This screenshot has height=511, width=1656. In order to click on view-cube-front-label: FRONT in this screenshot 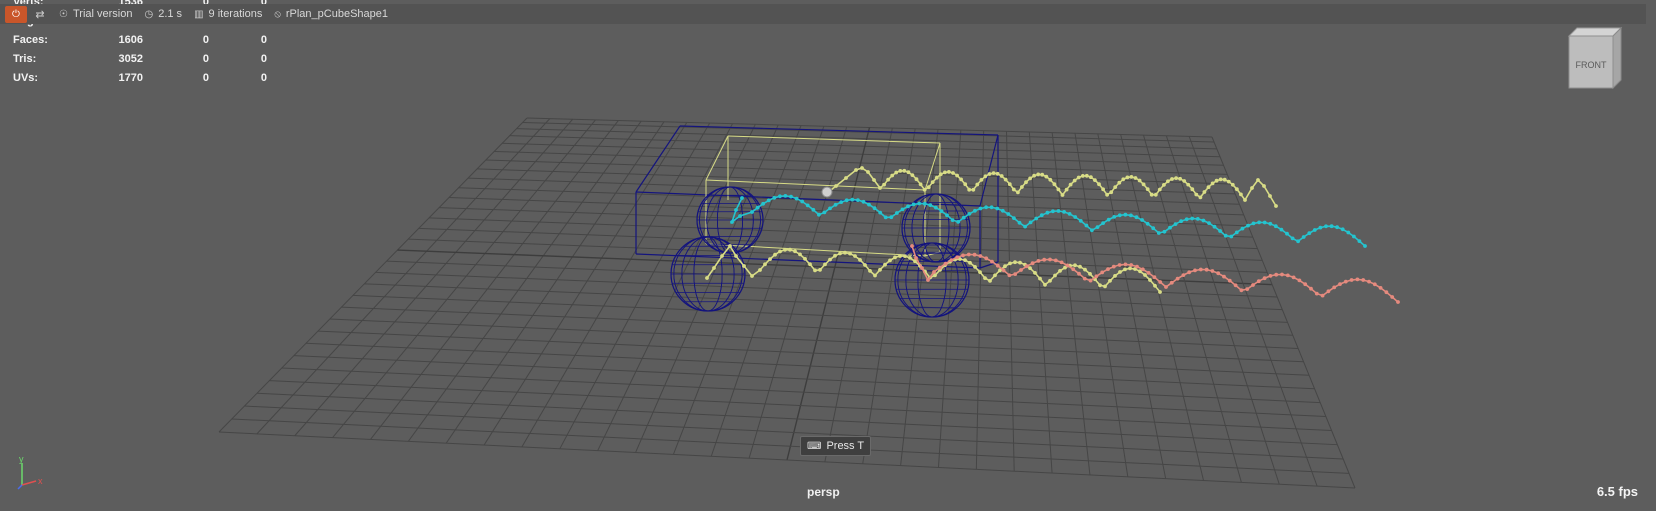, I will do `click(1591, 65)`.